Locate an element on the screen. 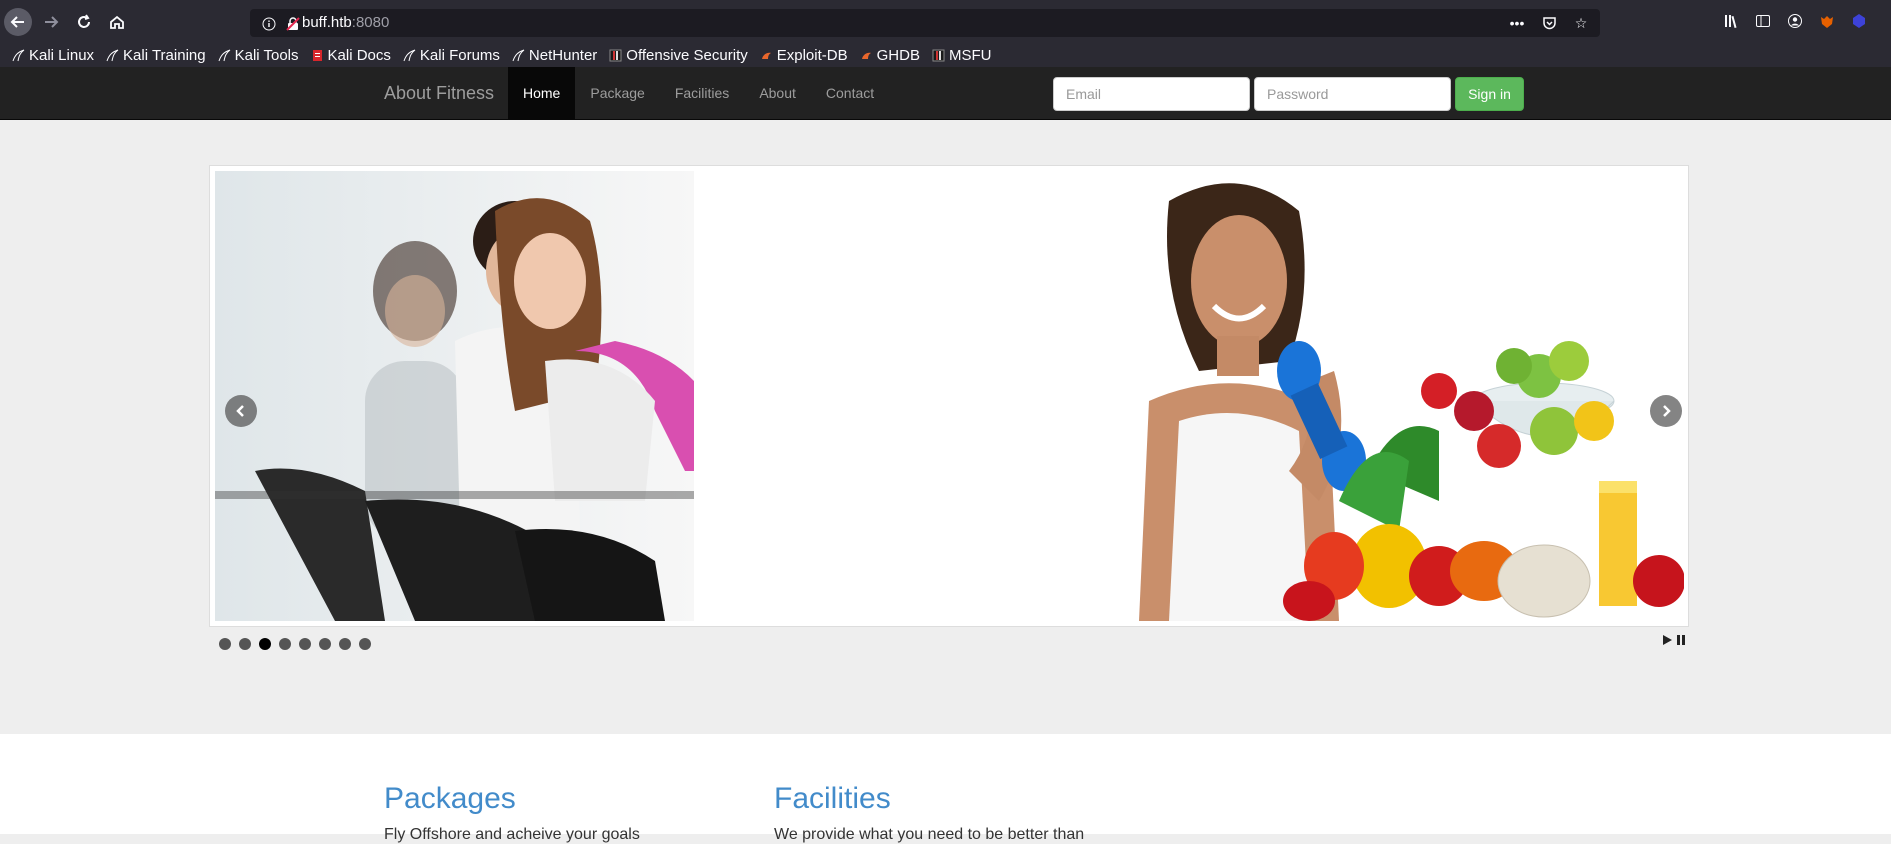 This screenshot has height=844, width=1891. slider-pagination is located at coordinates (295, 644).